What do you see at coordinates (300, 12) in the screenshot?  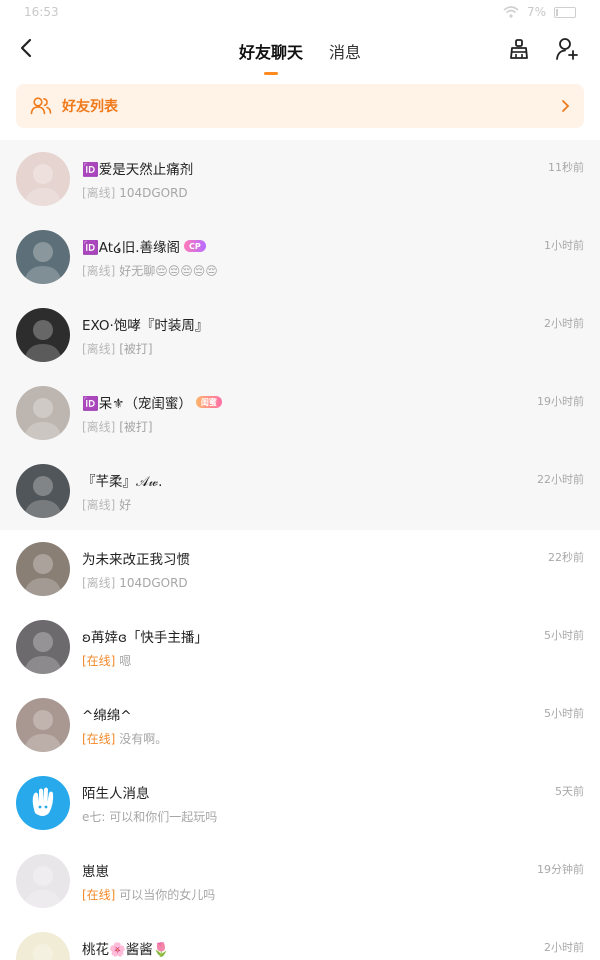 I see `status-bar: 16:53 7%` at bounding box center [300, 12].